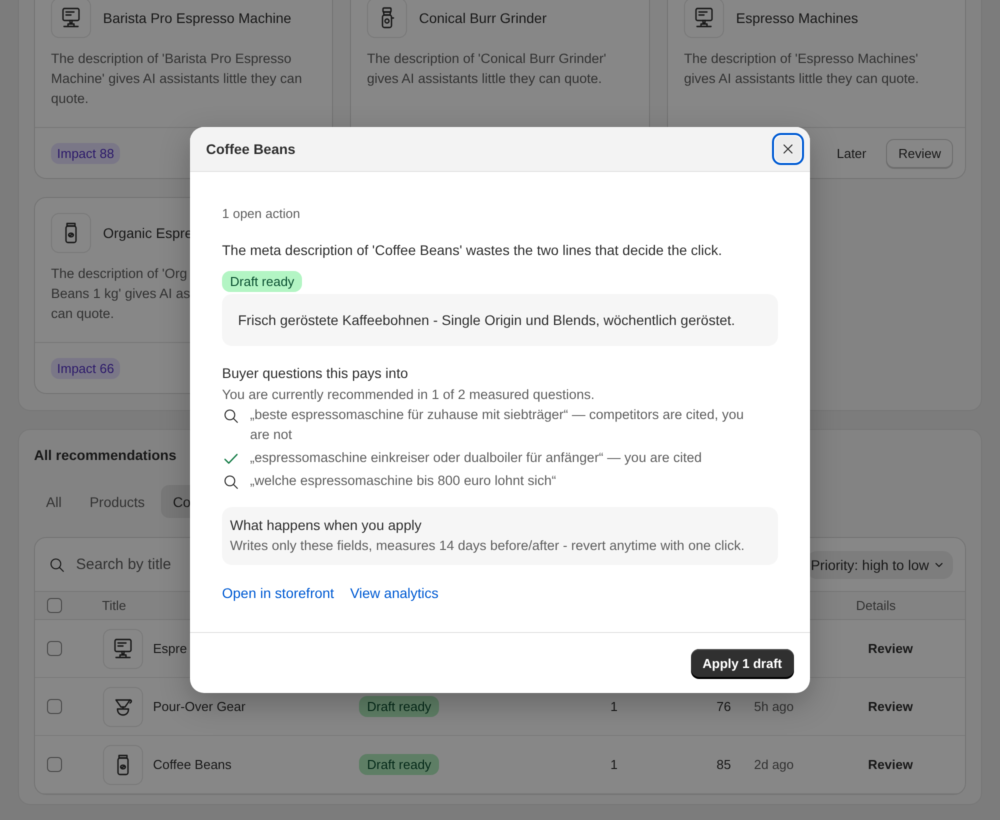  What do you see at coordinates (117, 501) in the screenshot?
I see `filter-tab: Products` at bounding box center [117, 501].